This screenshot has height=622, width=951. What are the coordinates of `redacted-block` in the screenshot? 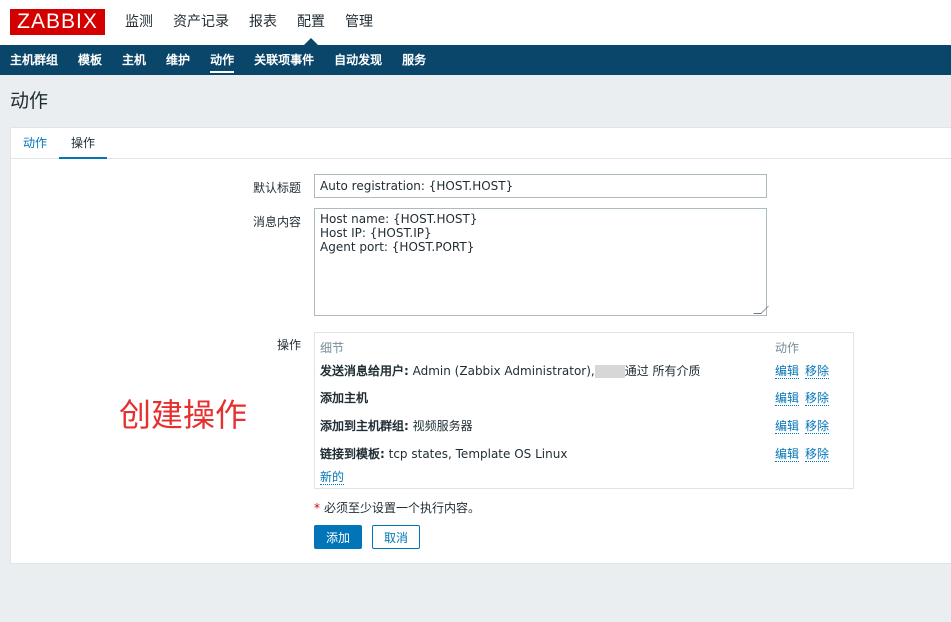 It's located at (609, 371).